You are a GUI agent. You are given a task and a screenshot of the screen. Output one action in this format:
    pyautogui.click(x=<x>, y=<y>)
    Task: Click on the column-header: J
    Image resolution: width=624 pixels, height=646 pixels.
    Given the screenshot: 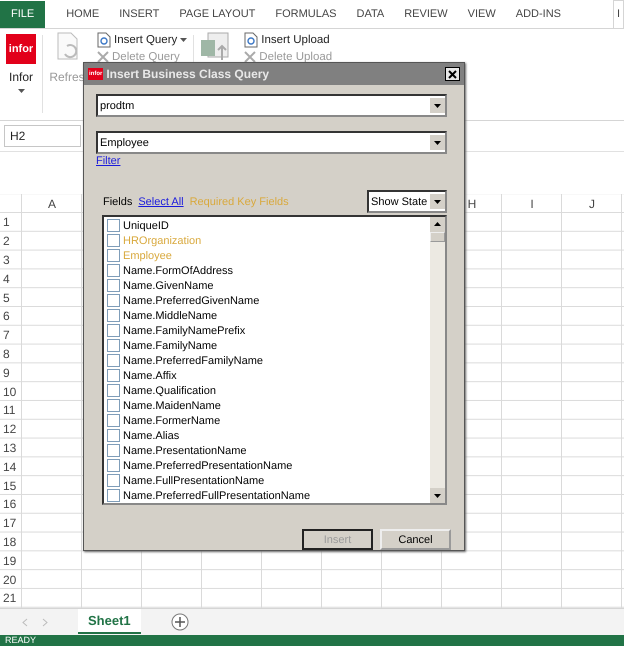 What is the action you would take?
    pyautogui.click(x=592, y=203)
    